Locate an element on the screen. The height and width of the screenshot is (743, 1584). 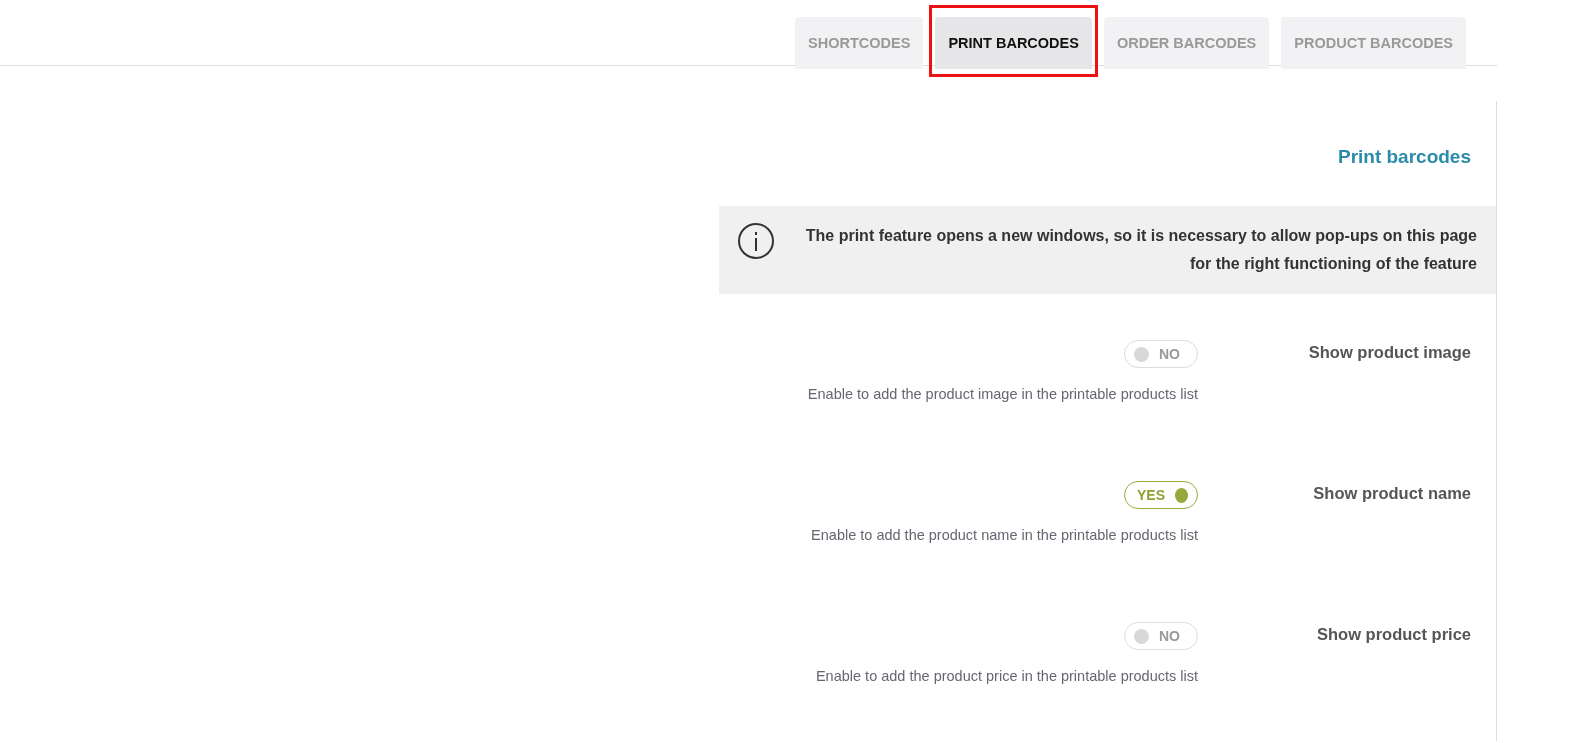
tab: ORDER BARCODES is located at coordinates (1186, 43).